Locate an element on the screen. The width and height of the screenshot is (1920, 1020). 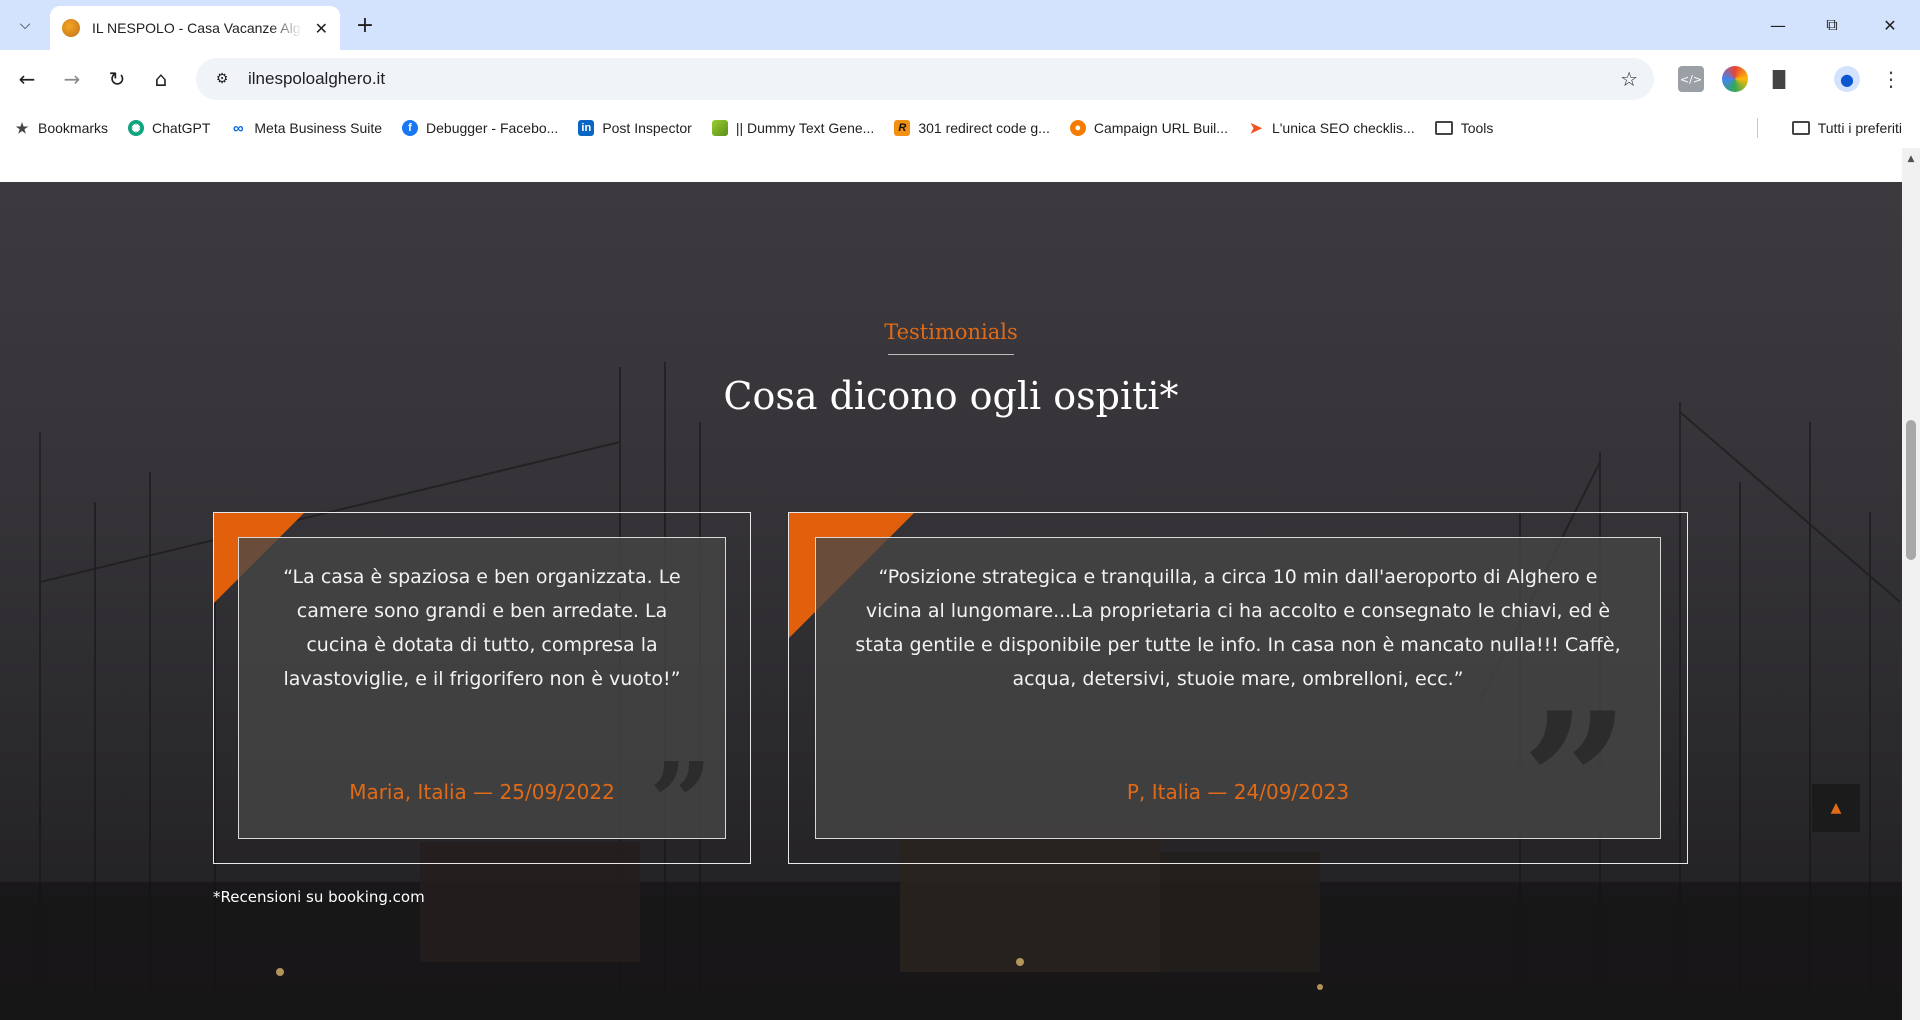
facebook-icon: f is located at coordinates (410, 128).